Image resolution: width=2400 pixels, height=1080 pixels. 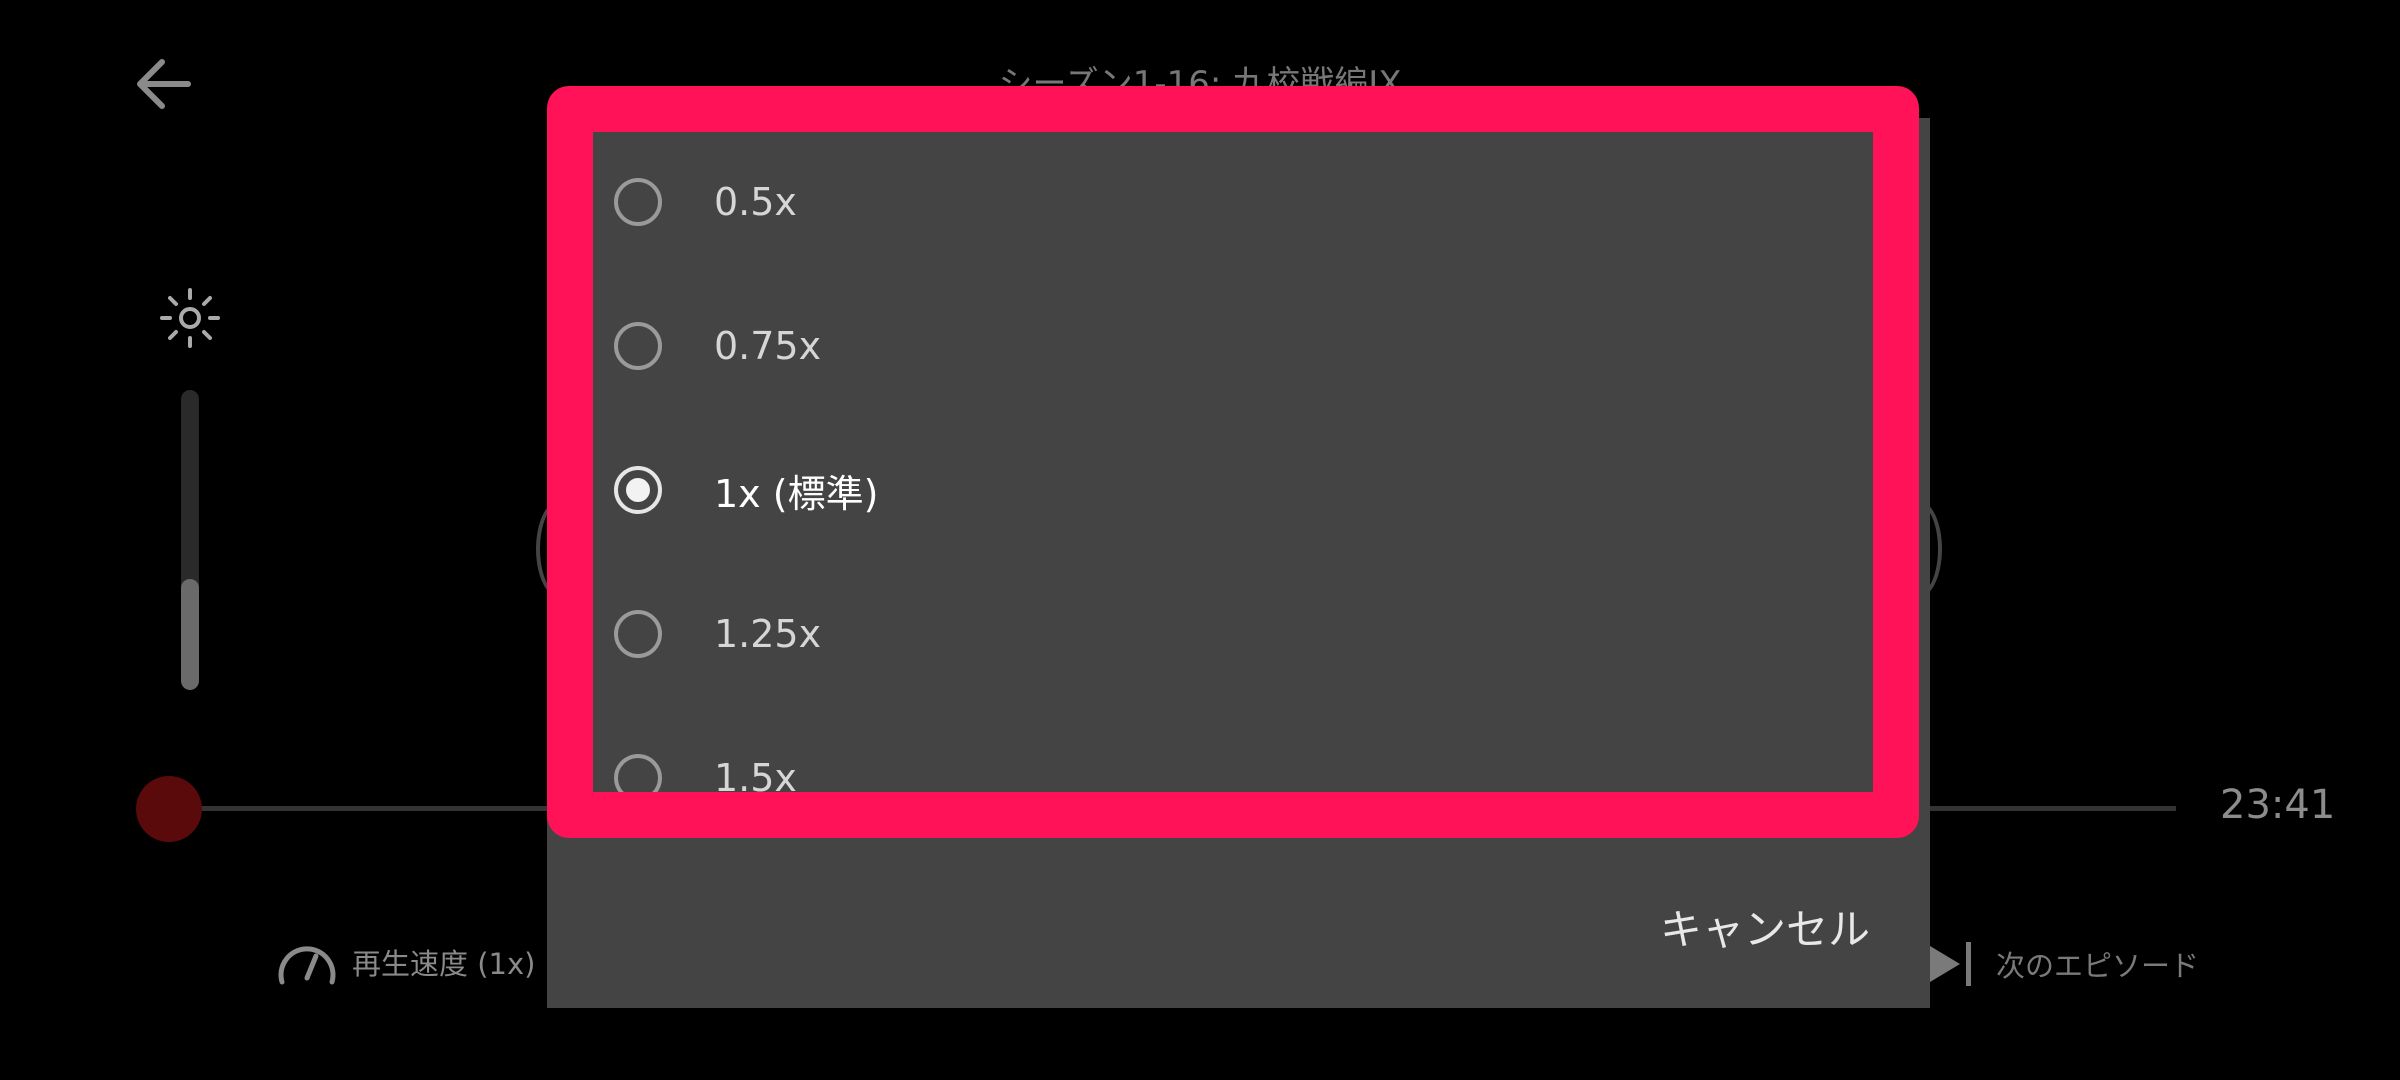 What do you see at coordinates (190, 318) in the screenshot?
I see `brightness-icon` at bounding box center [190, 318].